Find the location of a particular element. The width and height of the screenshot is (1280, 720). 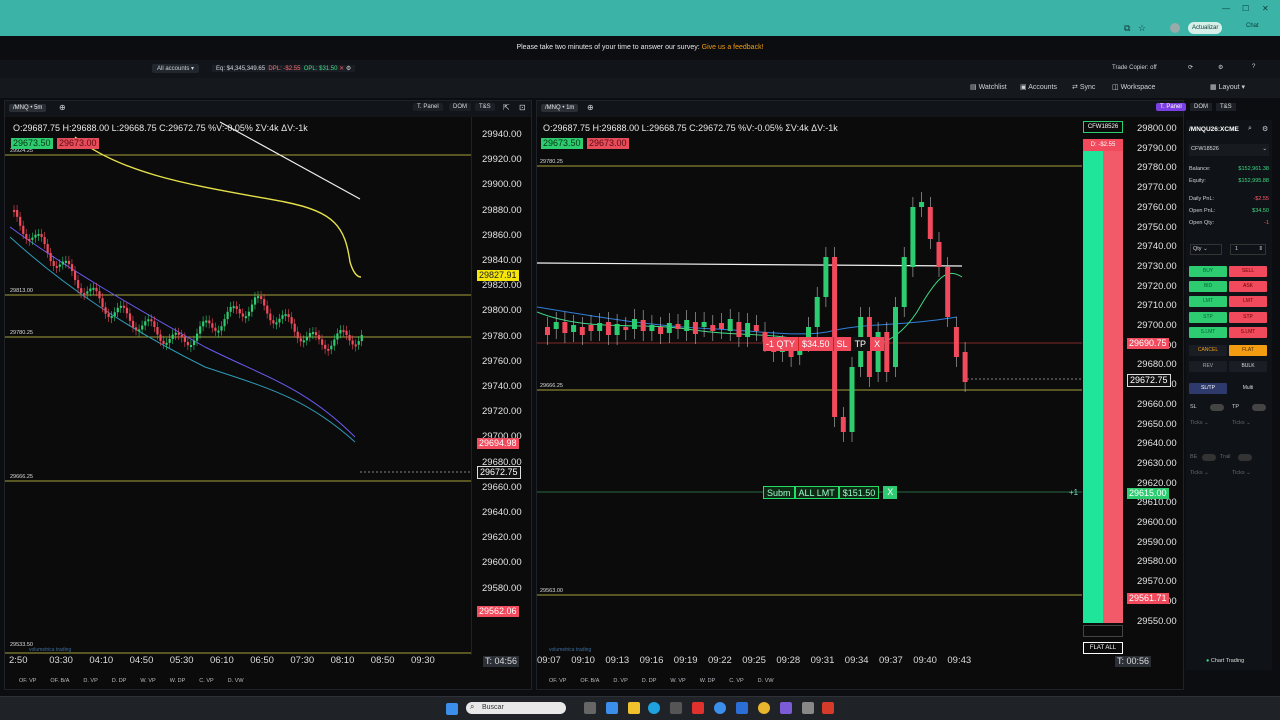

dom-account-chip: CFW18526 is located at coordinates (1103, 127).